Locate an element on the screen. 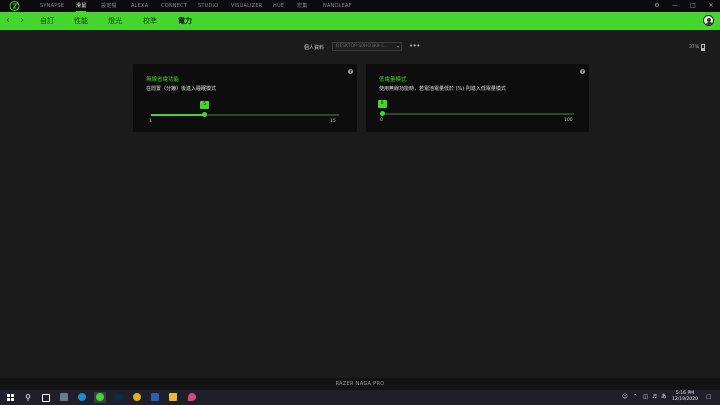 This screenshot has height=405, width=720. taskbar-clock: 5:16 PM 12/19/2020 is located at coordinates (685, 397).